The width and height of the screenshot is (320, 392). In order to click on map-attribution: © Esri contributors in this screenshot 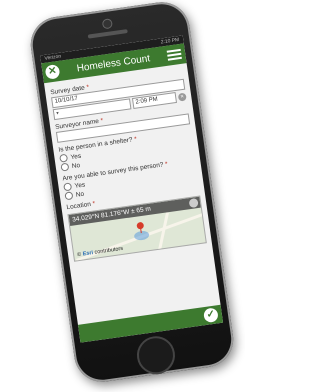, I will do `click(100, 252)`.